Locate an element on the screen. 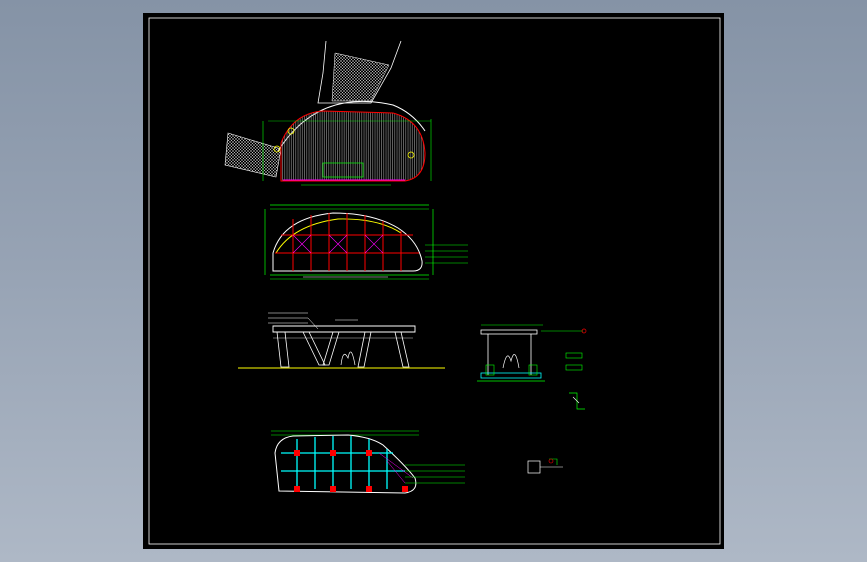  foundation-plan is located at coordinates (368, 462).